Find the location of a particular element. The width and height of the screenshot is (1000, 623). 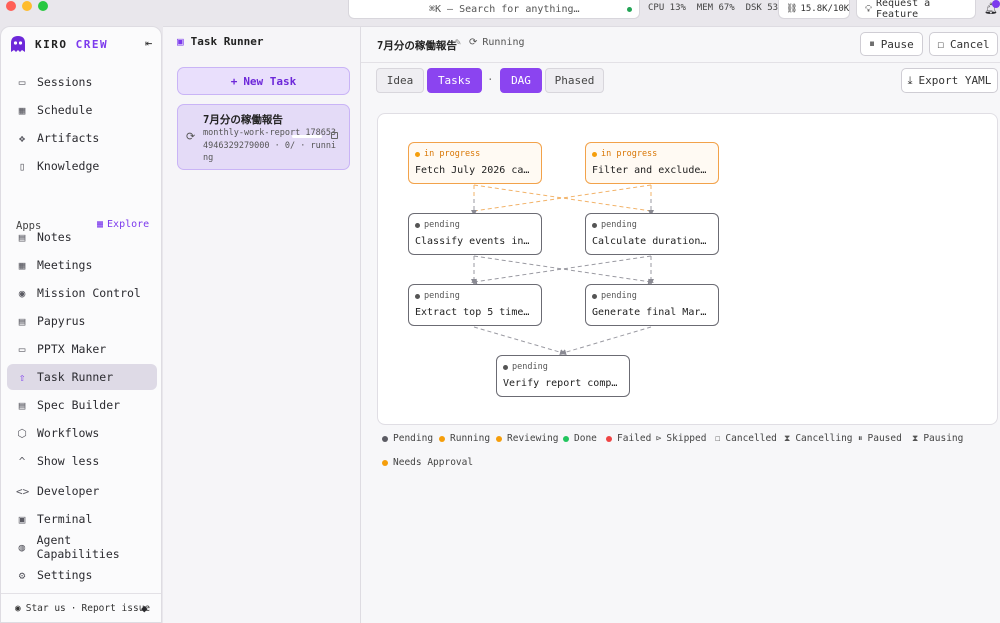

pause-label: Pause is located at coordinates (897, 44).